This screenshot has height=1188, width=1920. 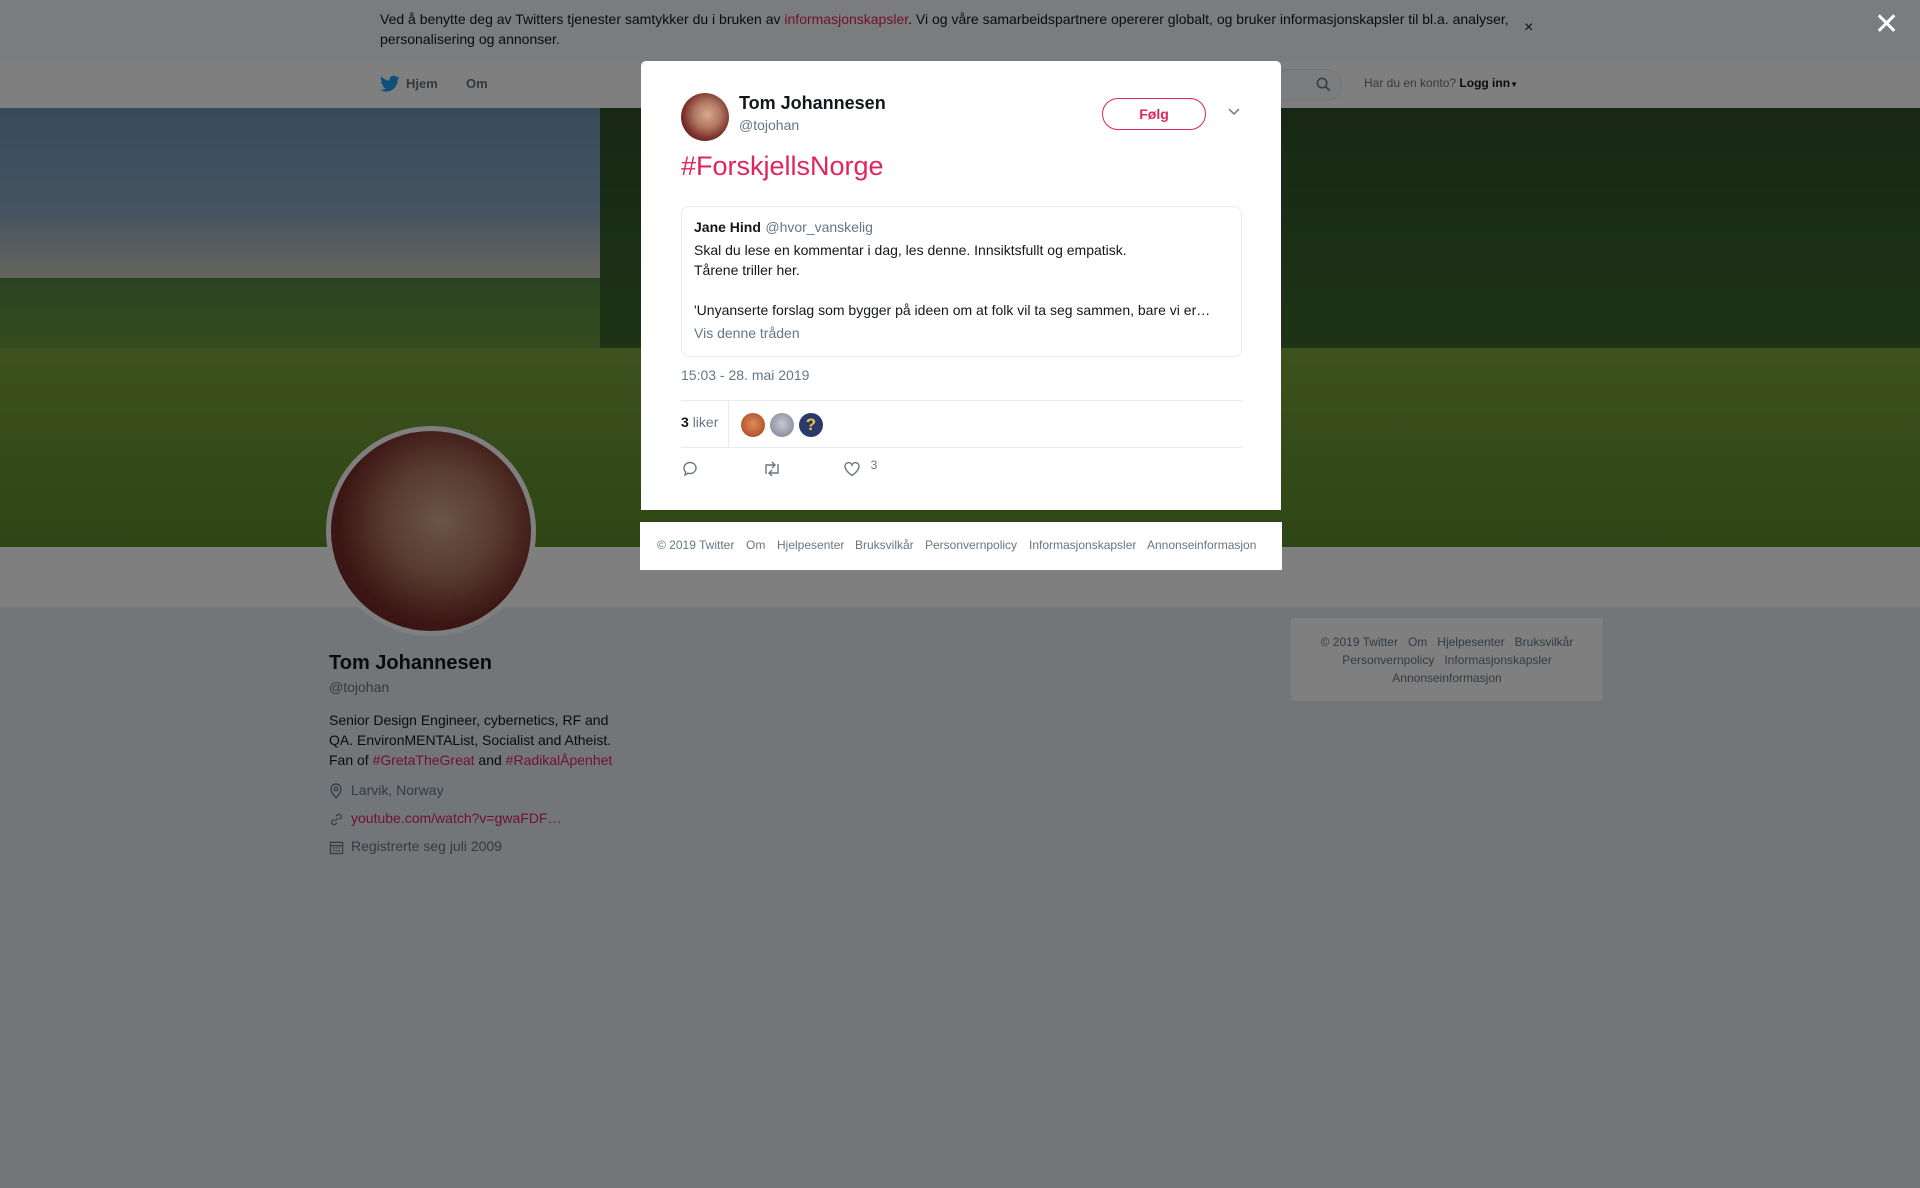 What do you see at coordinates (755, 545) in the screenshot?
I see `footer-about-link: Om` at bounding box center [755, 545].